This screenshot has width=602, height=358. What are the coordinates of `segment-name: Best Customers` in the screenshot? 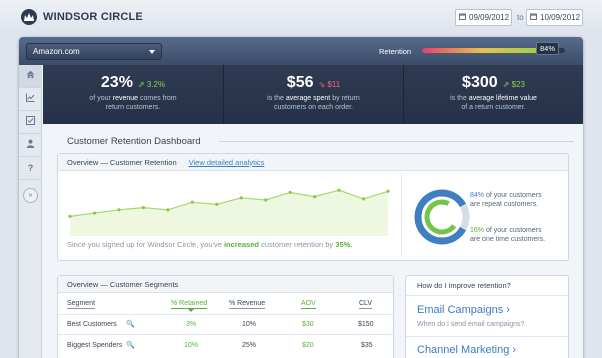 It's located at (92, 324).